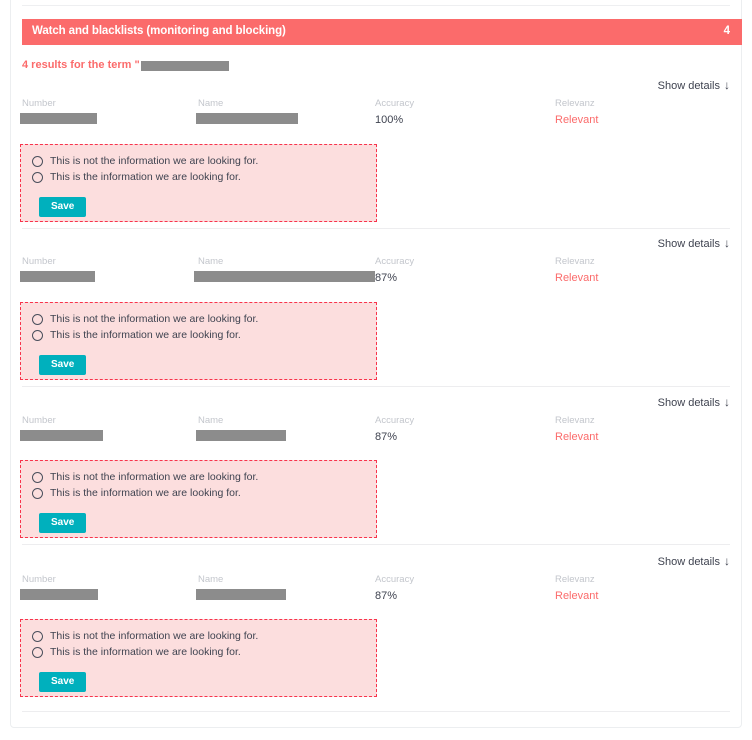 This screenshot has width=752, height=740. I want to click on save-button-1: Save, so click(63, 207).